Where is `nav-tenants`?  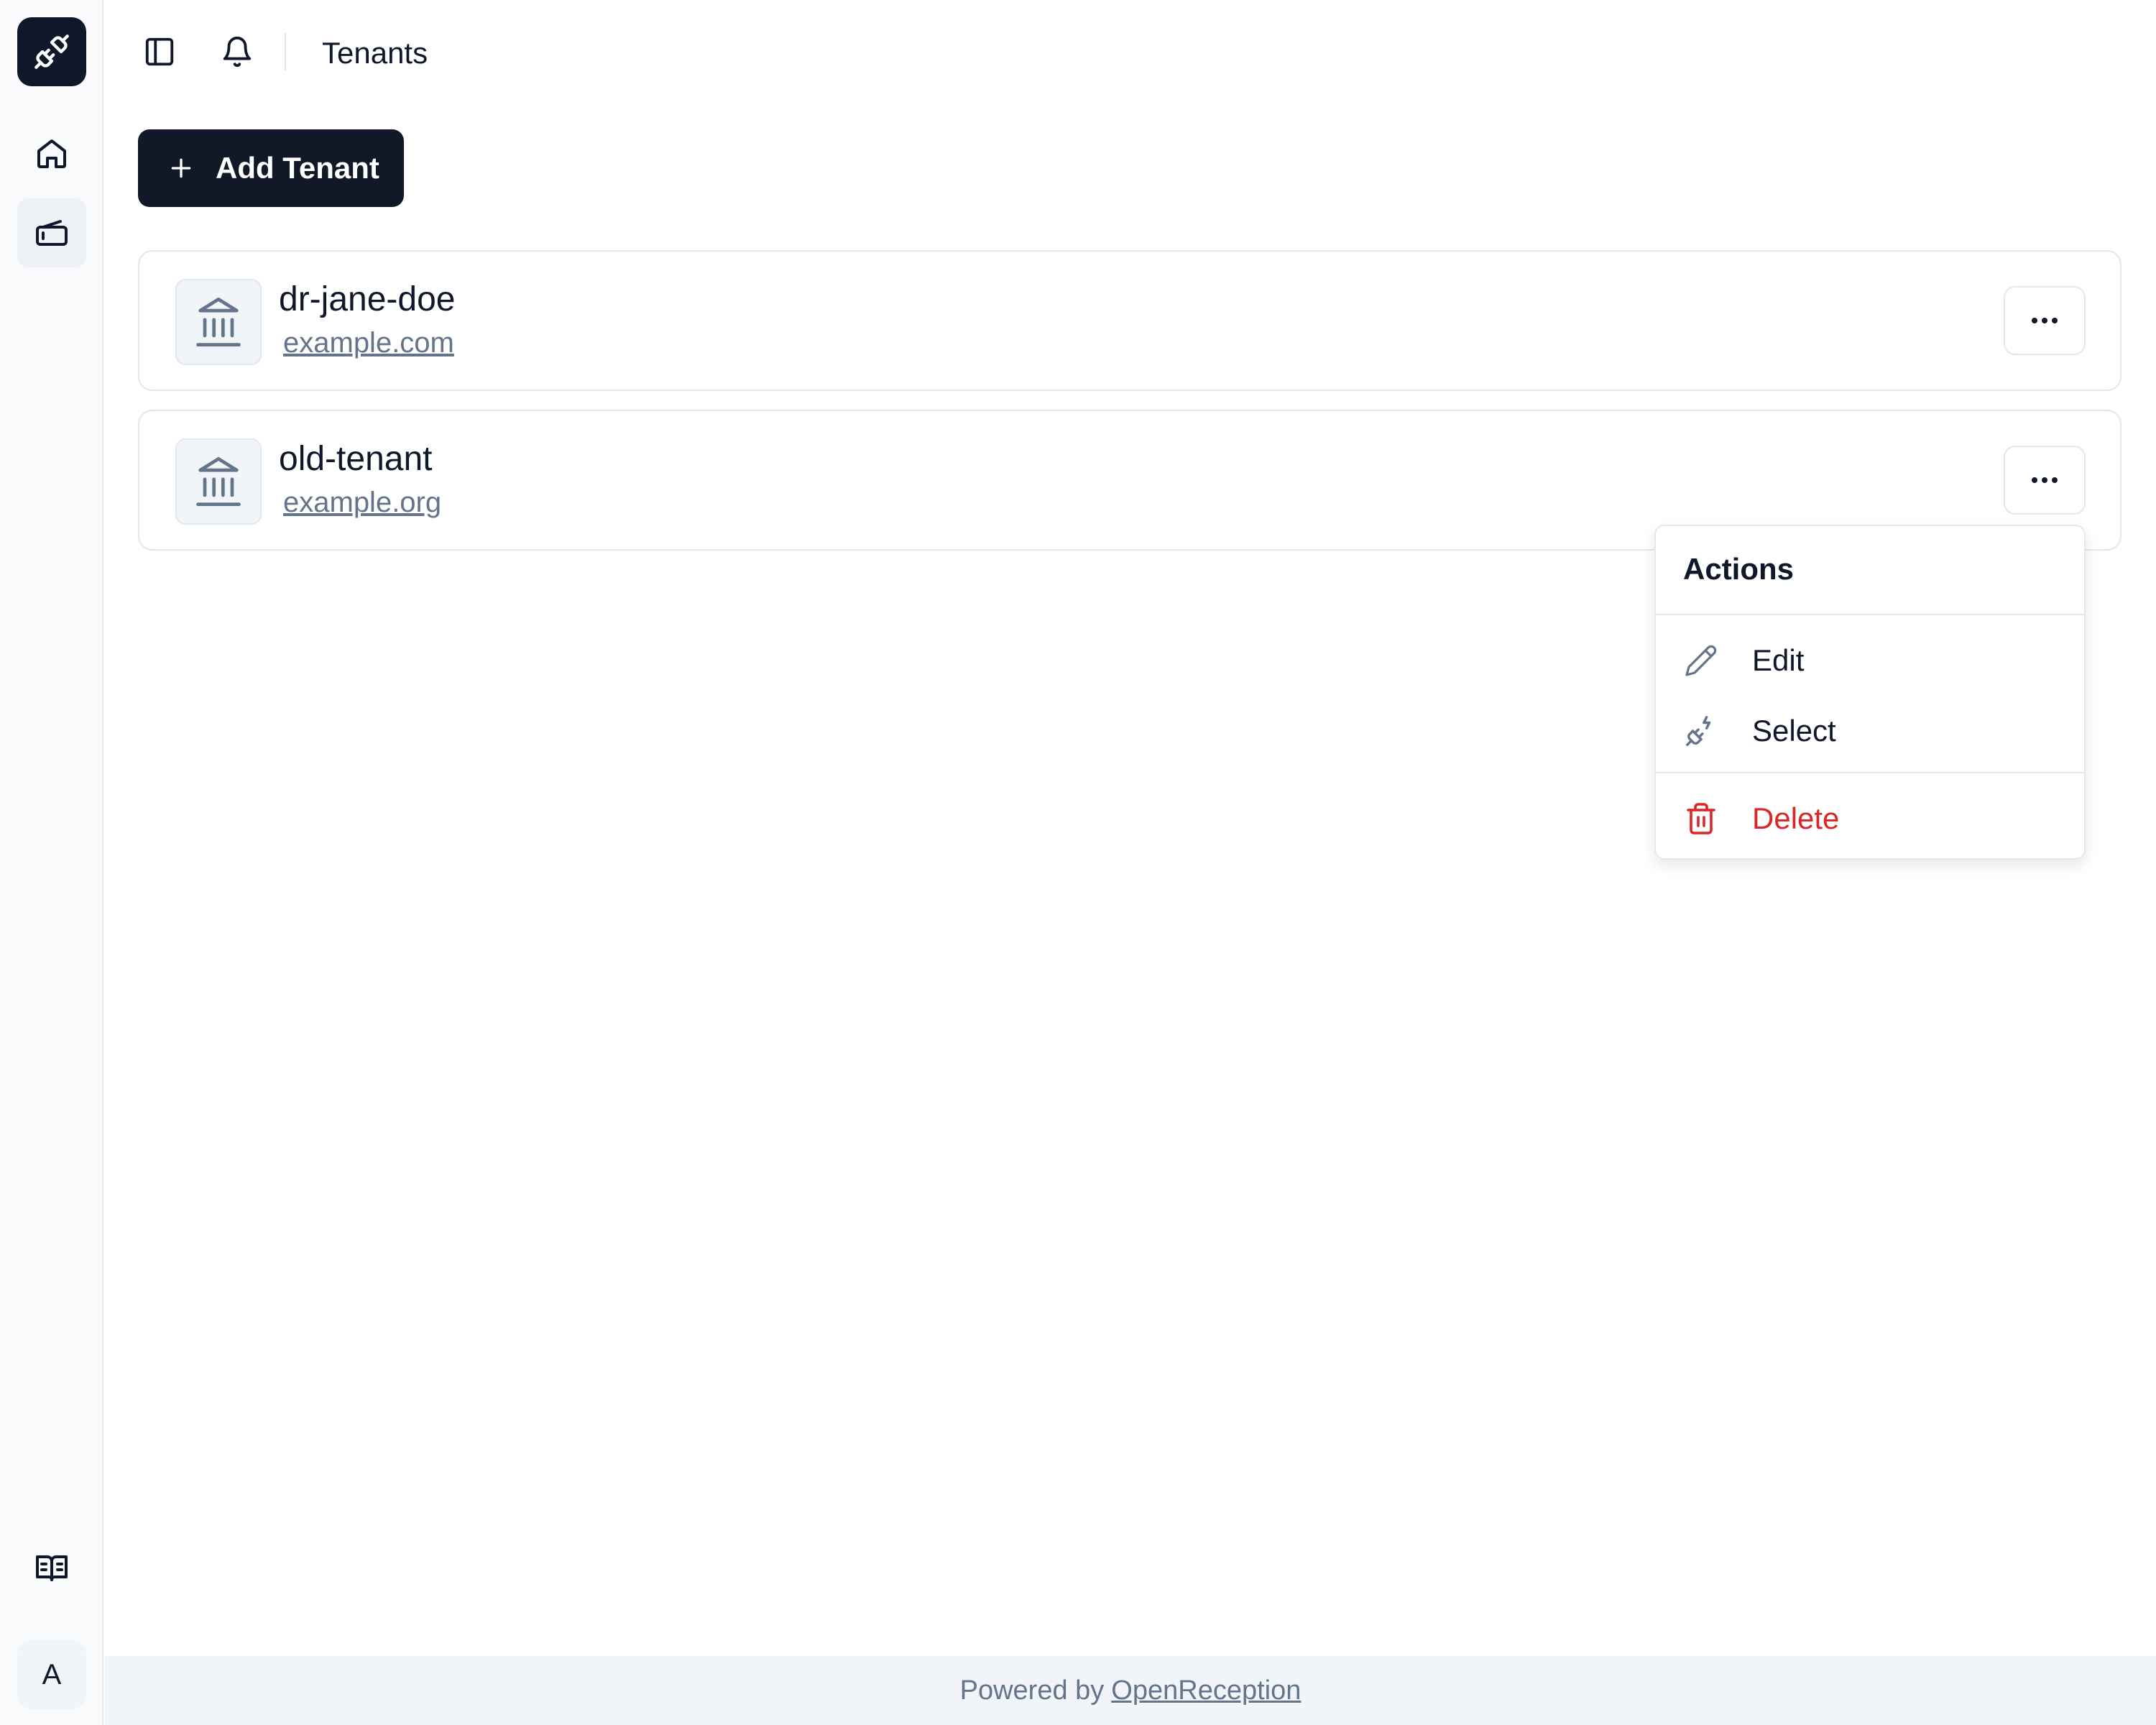
nav-tenants is located at coordinates (52, 232).